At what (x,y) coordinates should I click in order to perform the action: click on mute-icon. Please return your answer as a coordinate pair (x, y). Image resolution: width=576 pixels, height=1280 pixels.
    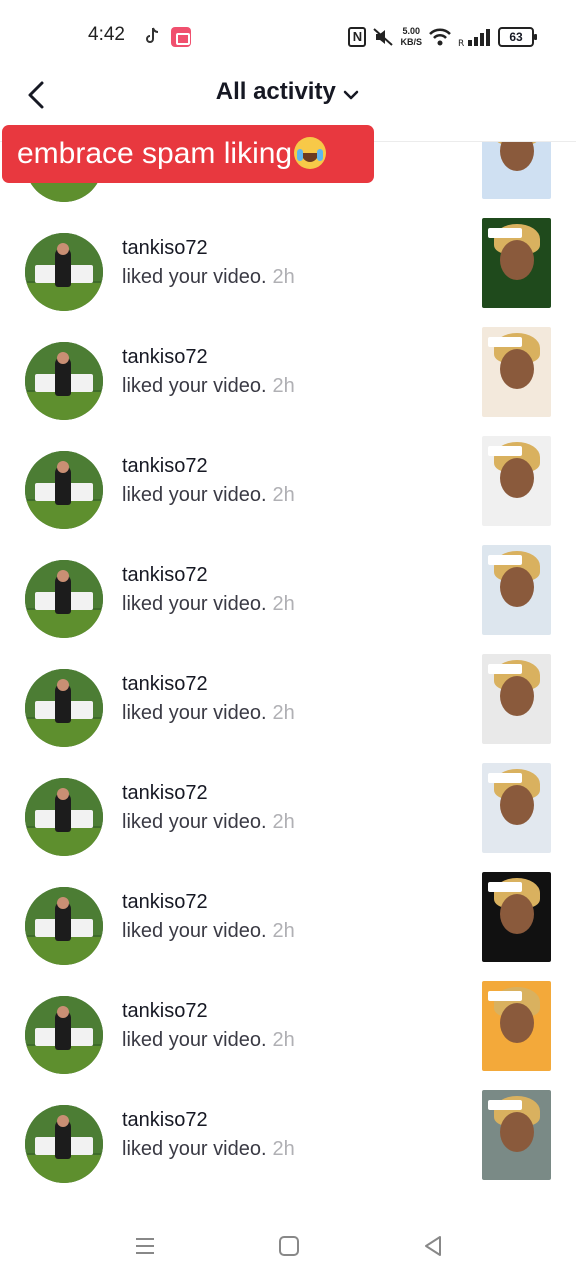
    Looking at the image, I should click on (383, 37).